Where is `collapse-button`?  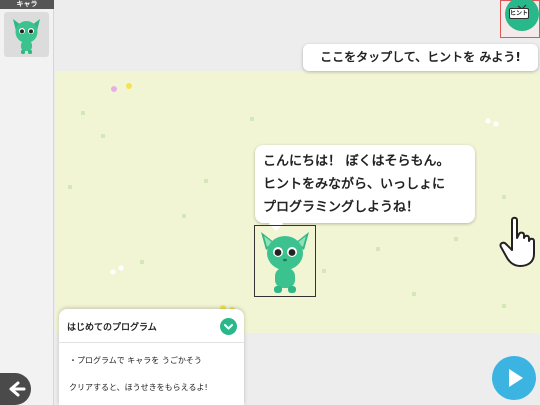 collapse-button is located at coordinates (228, 326).